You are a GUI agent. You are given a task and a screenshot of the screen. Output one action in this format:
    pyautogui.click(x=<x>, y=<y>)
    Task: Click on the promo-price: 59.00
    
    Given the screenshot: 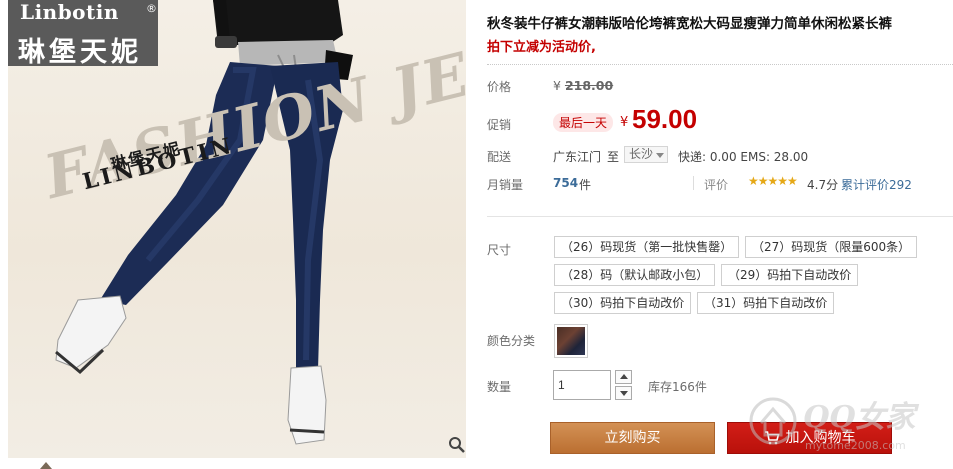 What is the action you would take?
    pyautogui.click(x=665, y=119)
    